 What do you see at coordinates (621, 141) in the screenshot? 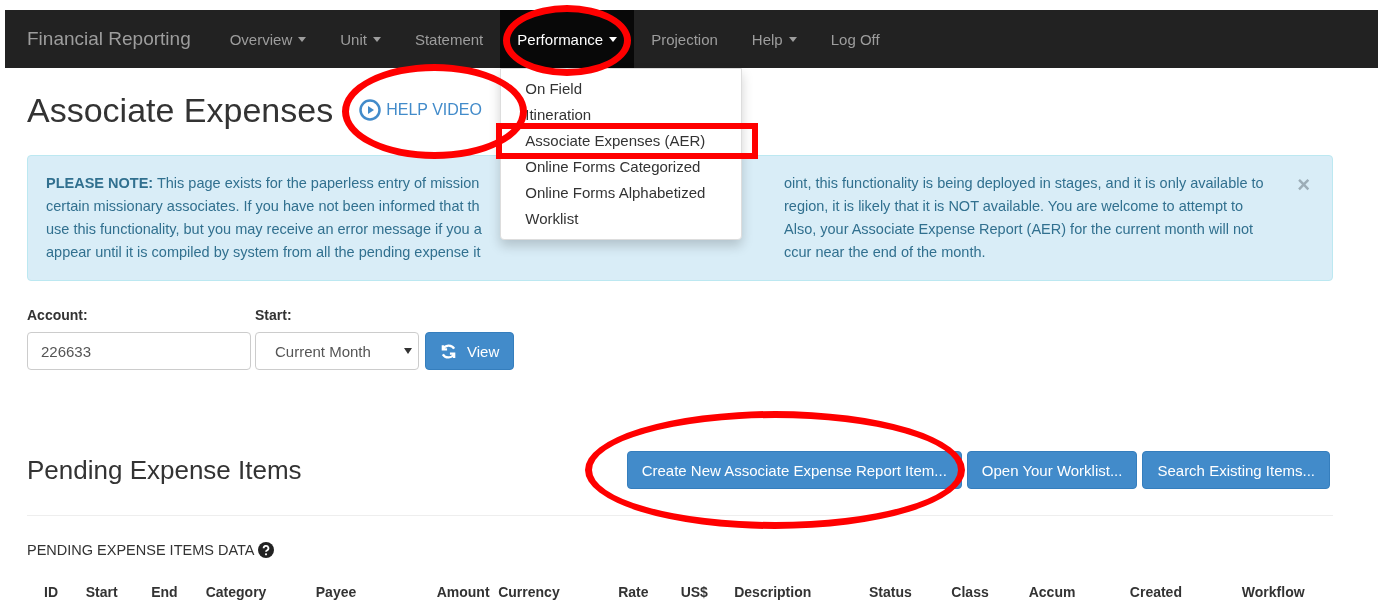
I see `menu-item: Associate Expenses (AER)` at bounding box center [621, 141].